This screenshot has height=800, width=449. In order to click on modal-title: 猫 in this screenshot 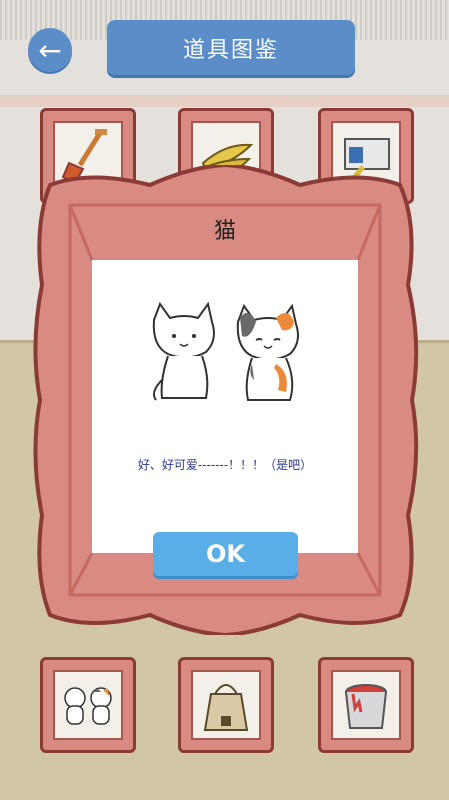, I will do `click(224, 231)`.